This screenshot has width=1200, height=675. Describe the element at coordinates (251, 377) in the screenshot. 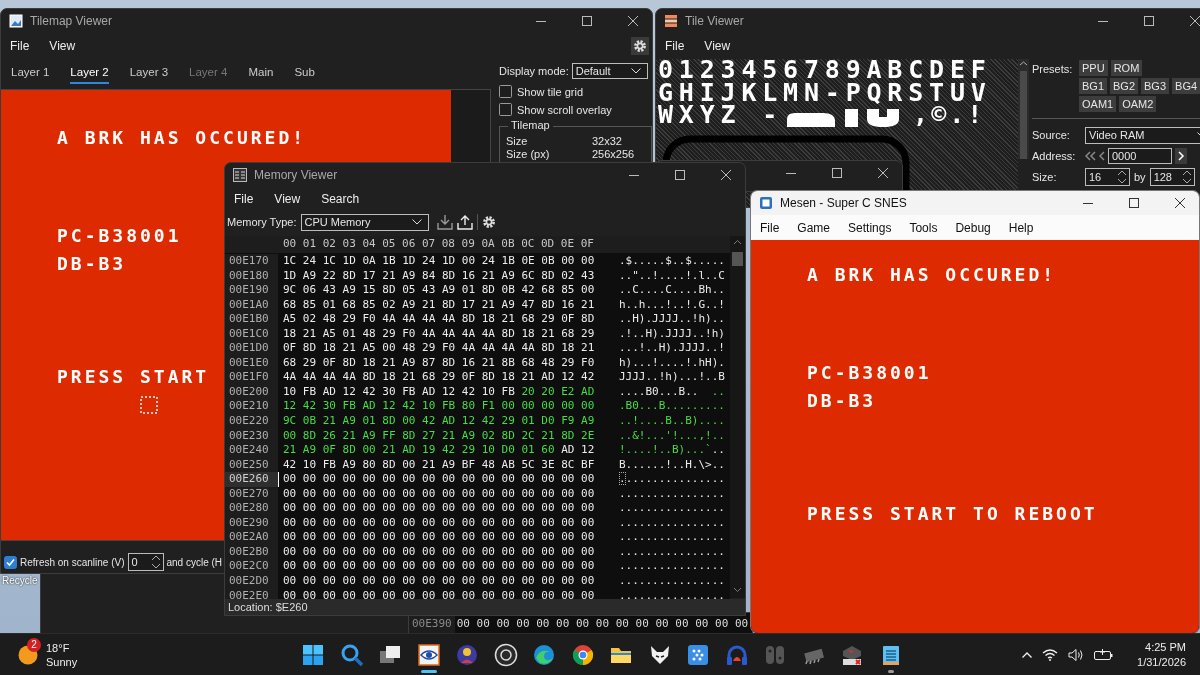

I see `address-label: 00E1F0` at that location.